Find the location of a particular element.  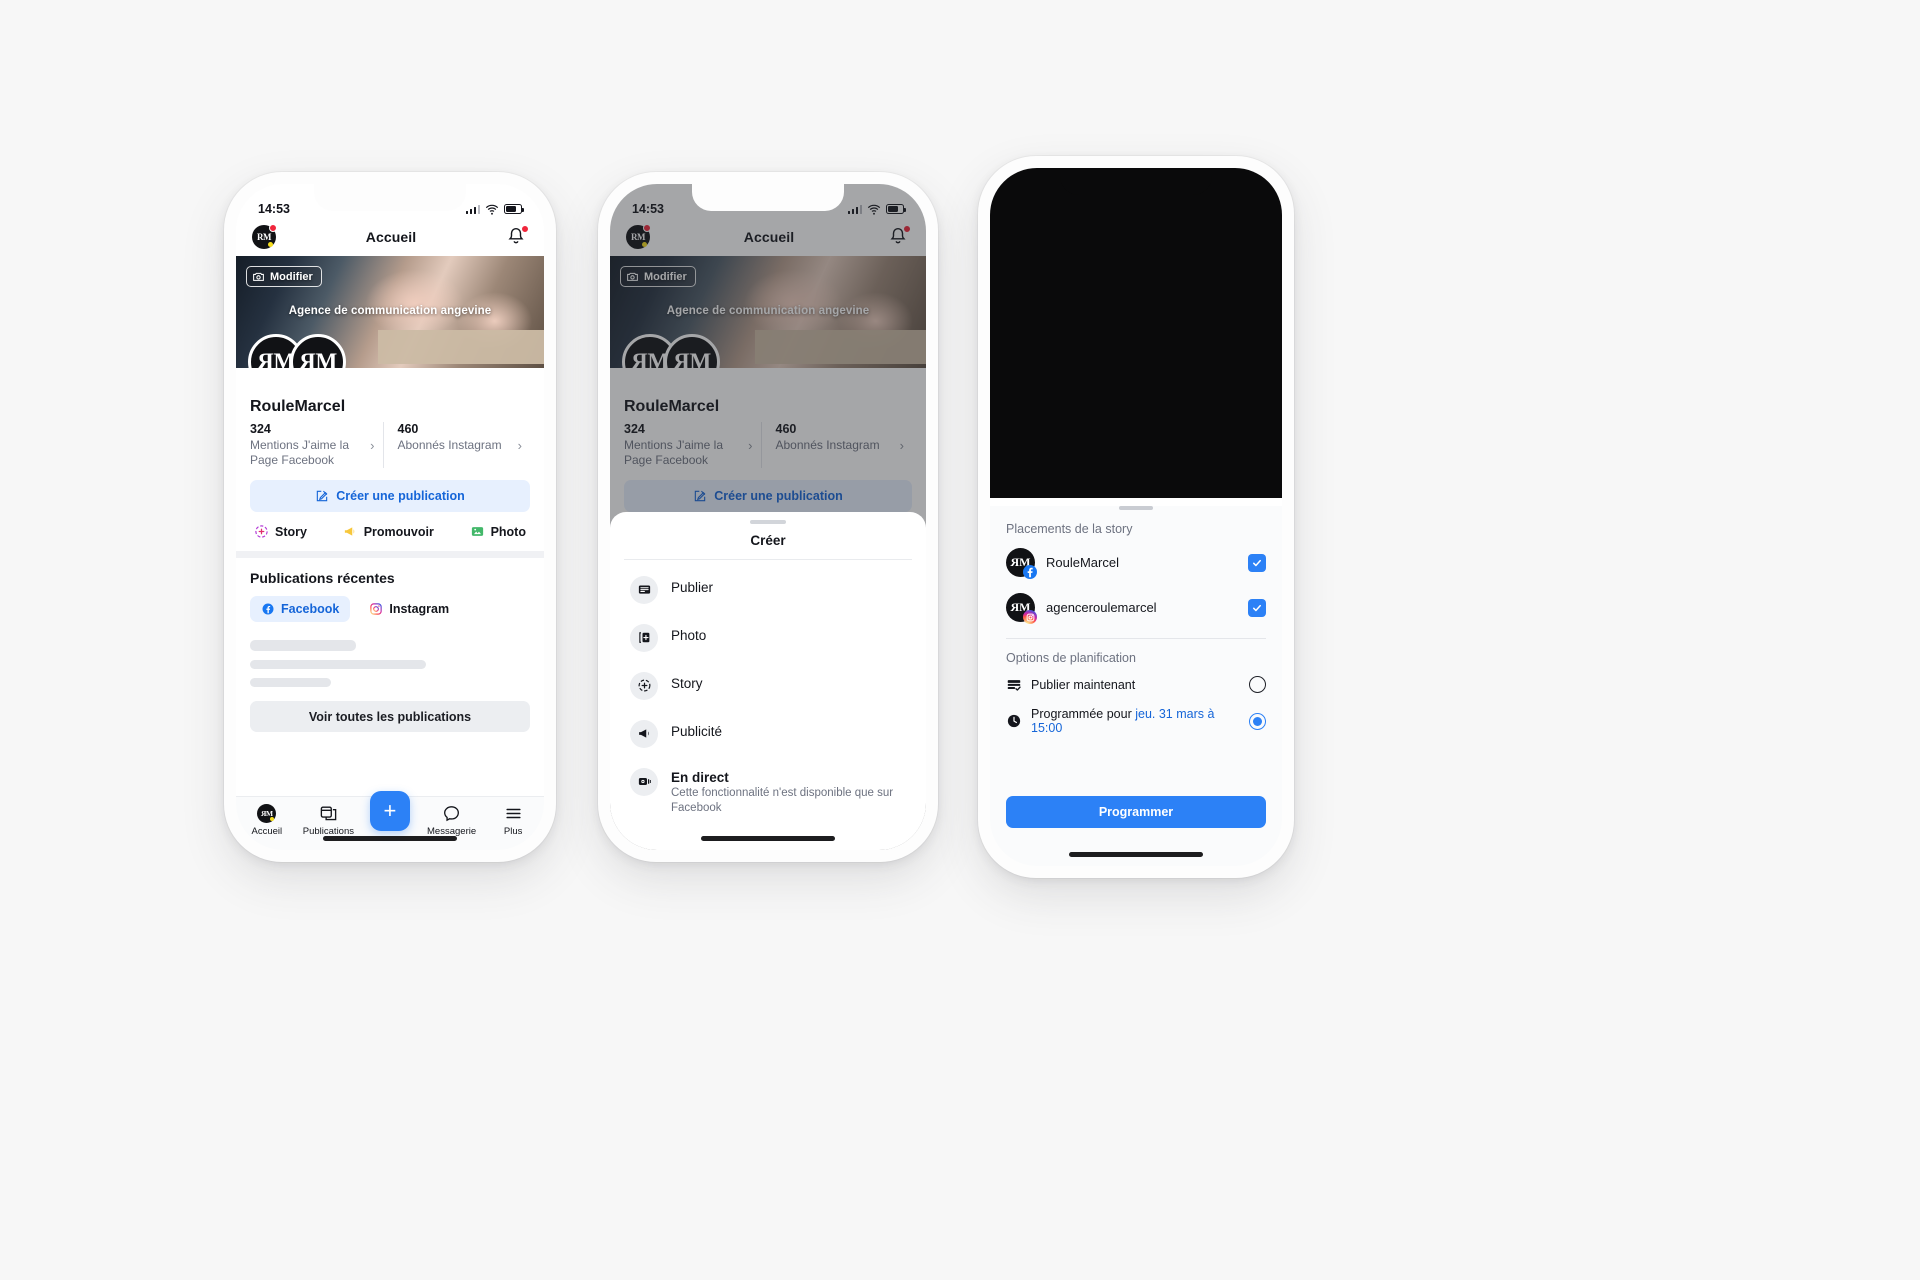

create-option-publier: Publier is located at coordinates (768, 590).